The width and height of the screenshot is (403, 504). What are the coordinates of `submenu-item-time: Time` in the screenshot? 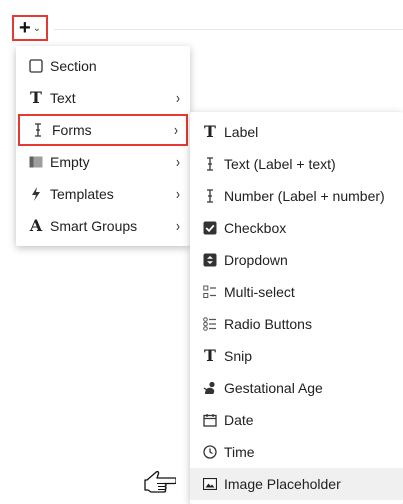 It's located at (296, 452).